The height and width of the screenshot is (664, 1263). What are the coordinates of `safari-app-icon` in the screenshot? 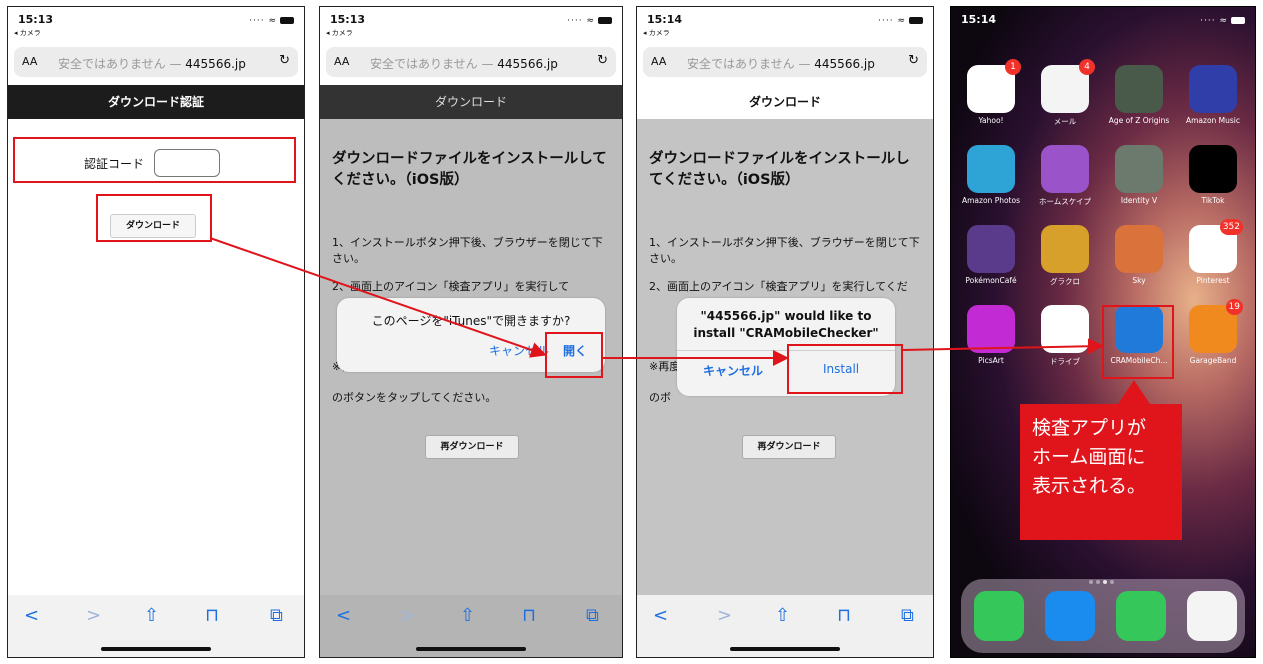 It's located at (1070, 616).